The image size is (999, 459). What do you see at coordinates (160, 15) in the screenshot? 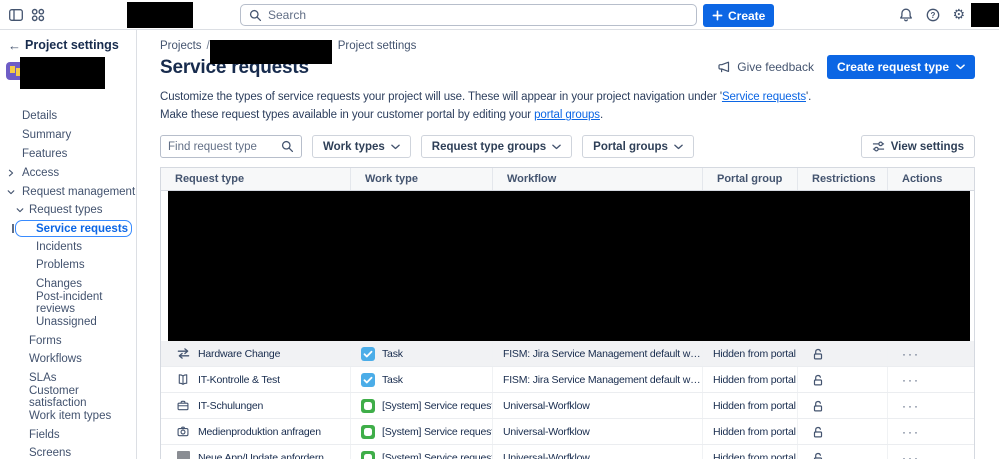
I see `redacted-logo` at bounding box center [160, 15].